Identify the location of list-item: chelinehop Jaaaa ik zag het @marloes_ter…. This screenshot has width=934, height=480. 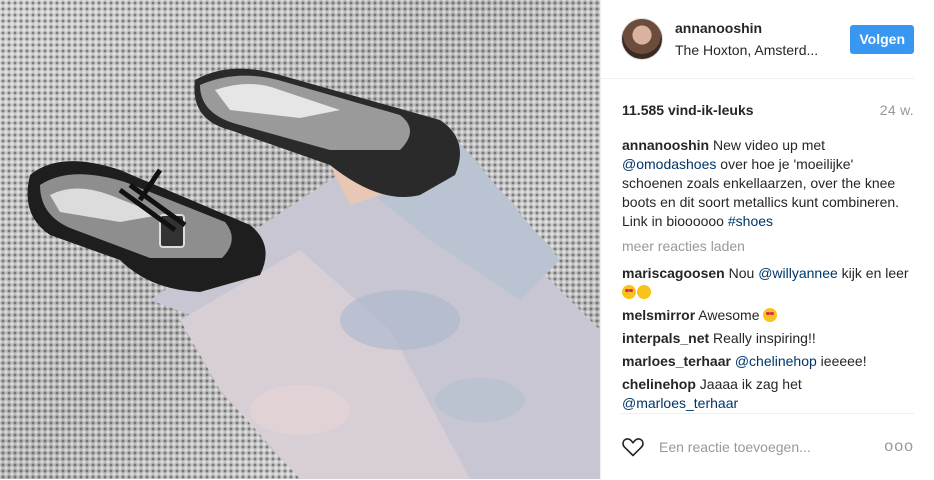
(768, 393).